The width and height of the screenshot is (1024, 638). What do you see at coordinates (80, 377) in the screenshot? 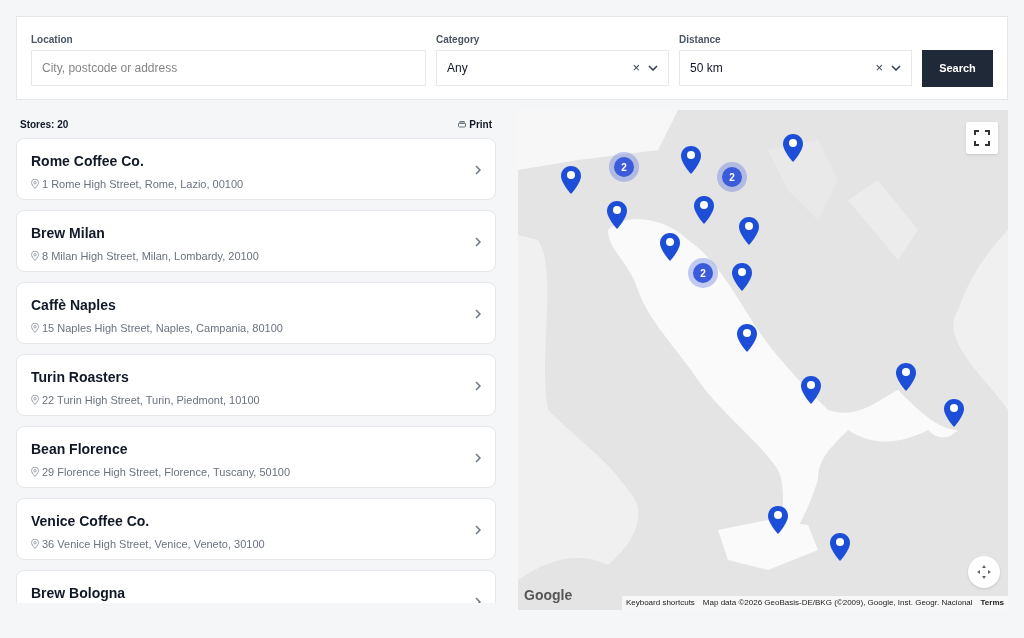
I see `store-name: Turin Roasters` at bounding box center [80, 377].